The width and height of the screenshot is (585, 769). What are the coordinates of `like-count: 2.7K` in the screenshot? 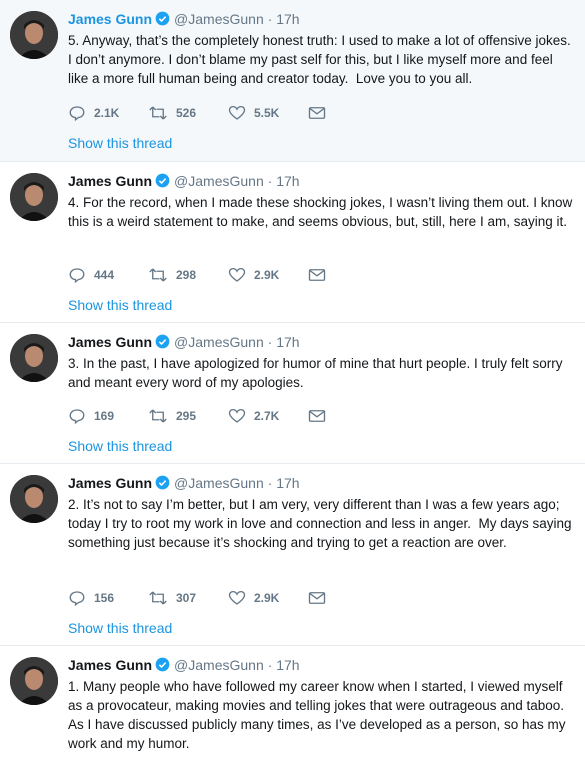 It's located at (267, 416).